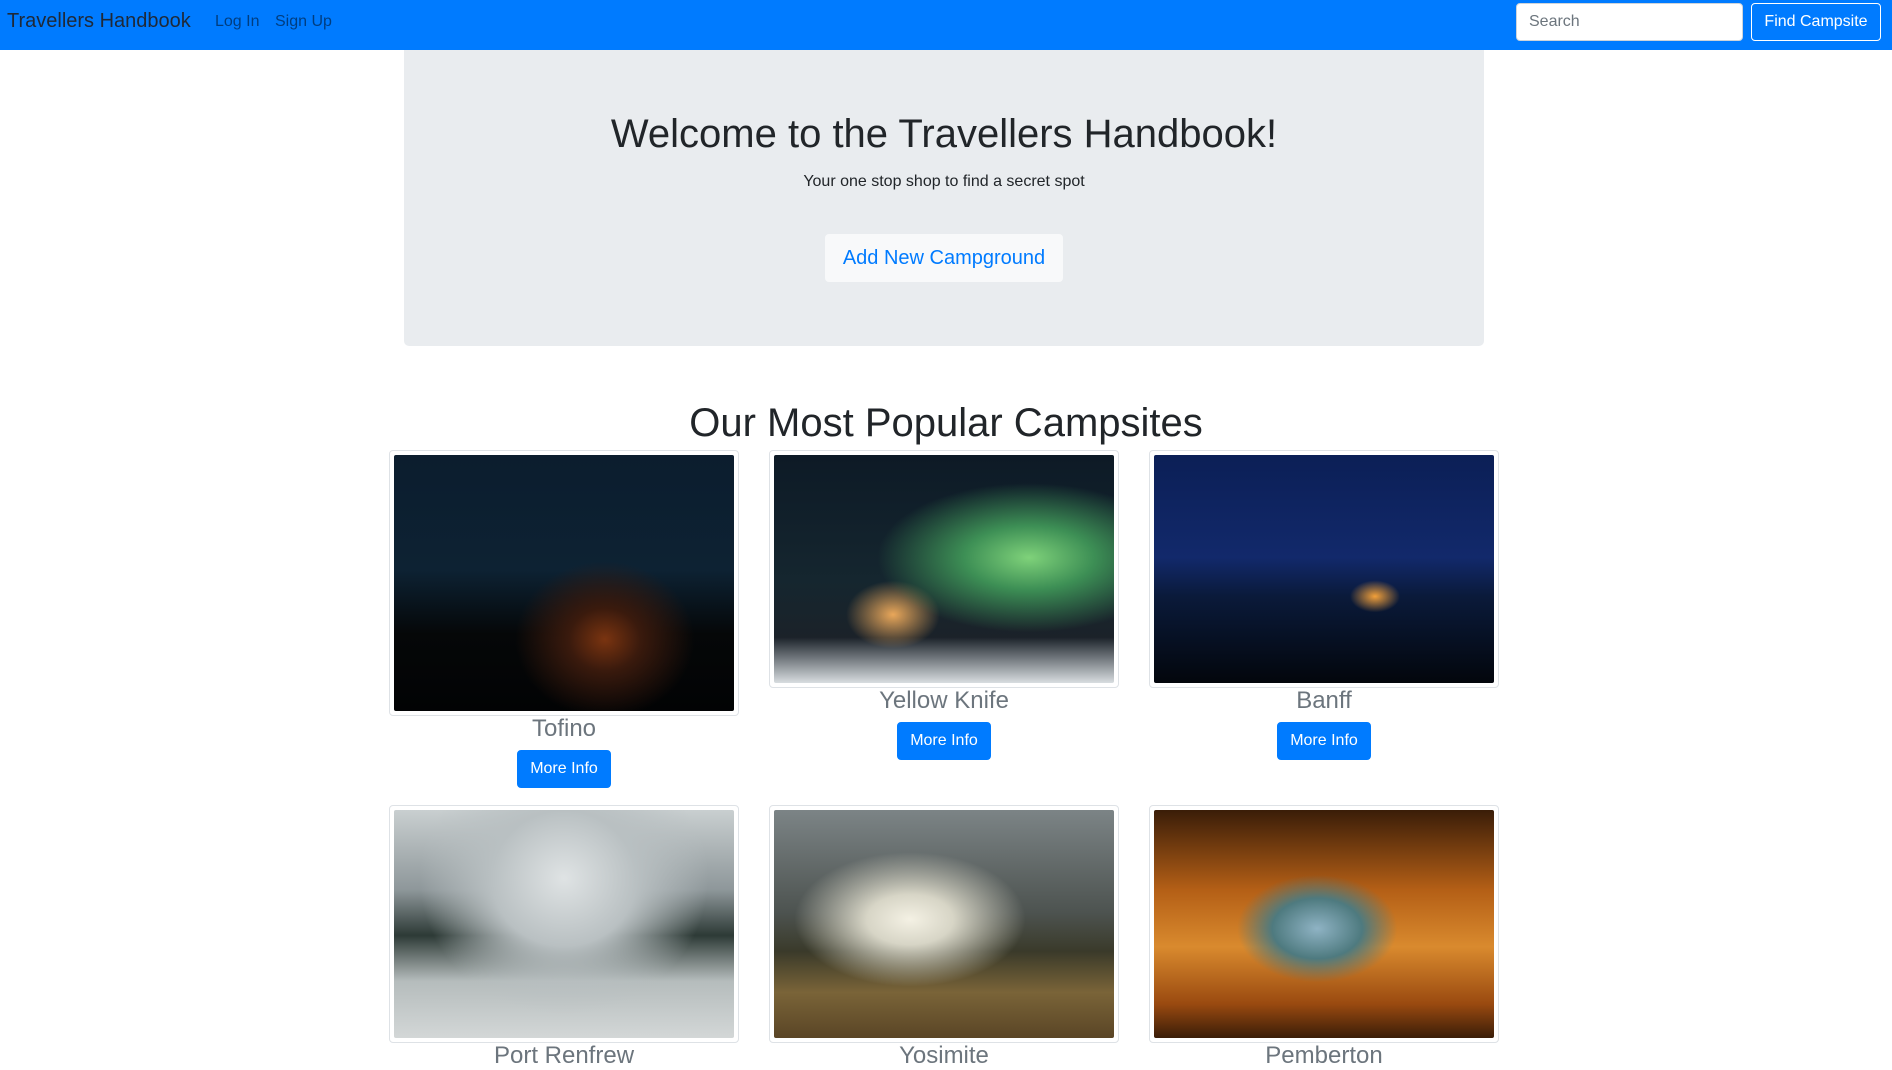  I want to click on night-tent-mountains-photo, so click(1324, 569).